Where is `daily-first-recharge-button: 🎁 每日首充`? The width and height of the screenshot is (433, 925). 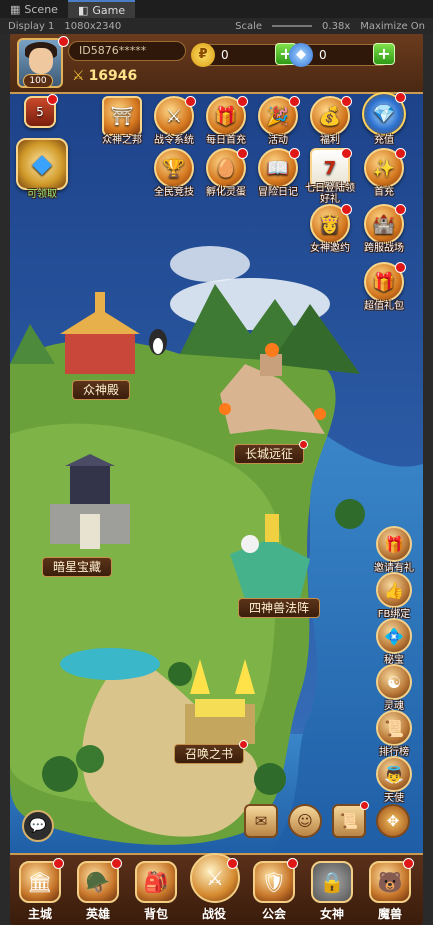
daily-first-recharge-button: 🎁 每日首充 is located at coordinates (226, 121).